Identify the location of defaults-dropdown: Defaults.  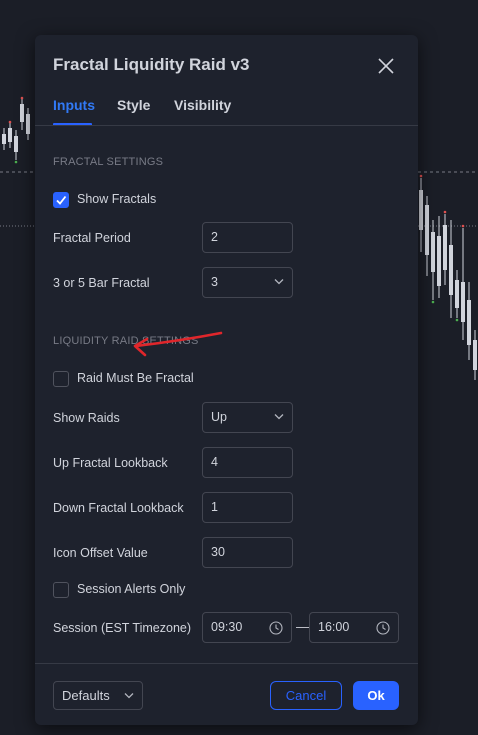
(98, 695).